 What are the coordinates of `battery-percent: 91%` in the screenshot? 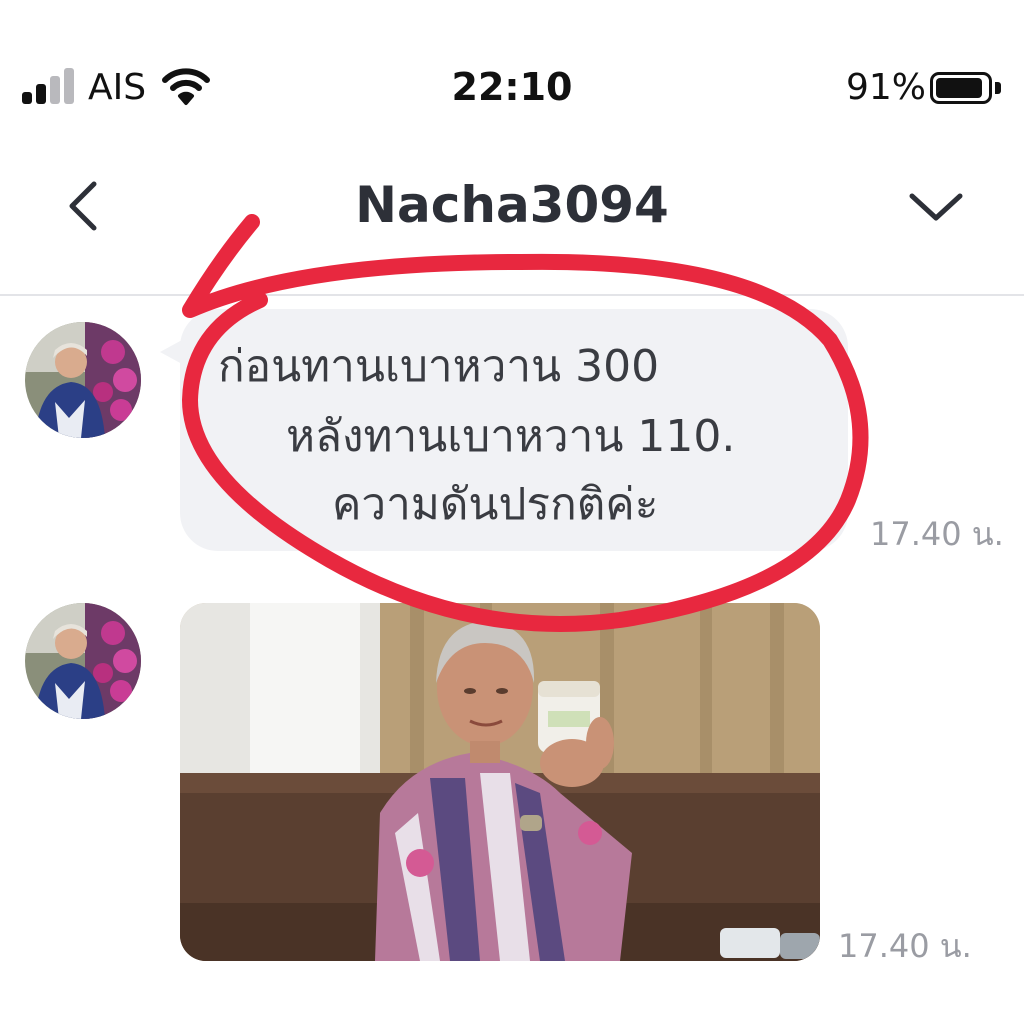 It's located at (886, 87).